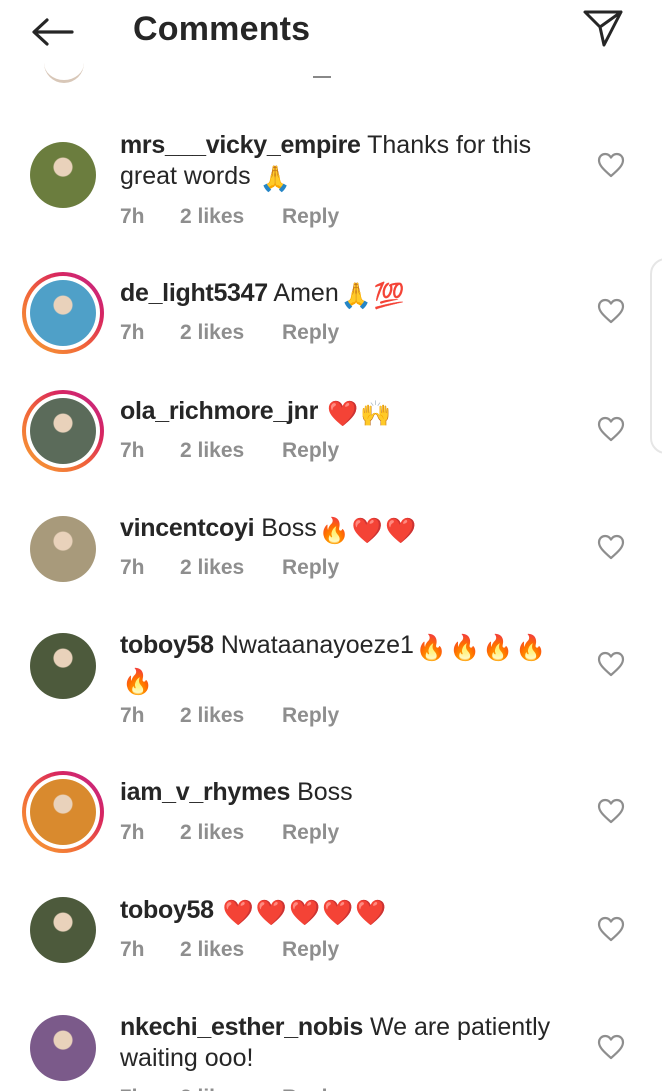  I want to click on emoji-0: 🔥, so click(334, 531).